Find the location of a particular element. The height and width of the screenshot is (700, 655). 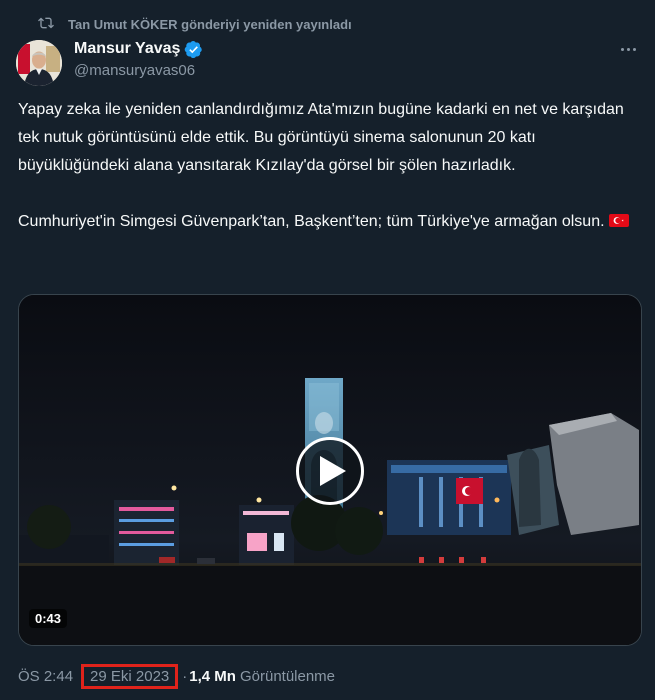

author-info: Mansur Yavaş @mansuryavas06 is located at coordinates (138, 58).